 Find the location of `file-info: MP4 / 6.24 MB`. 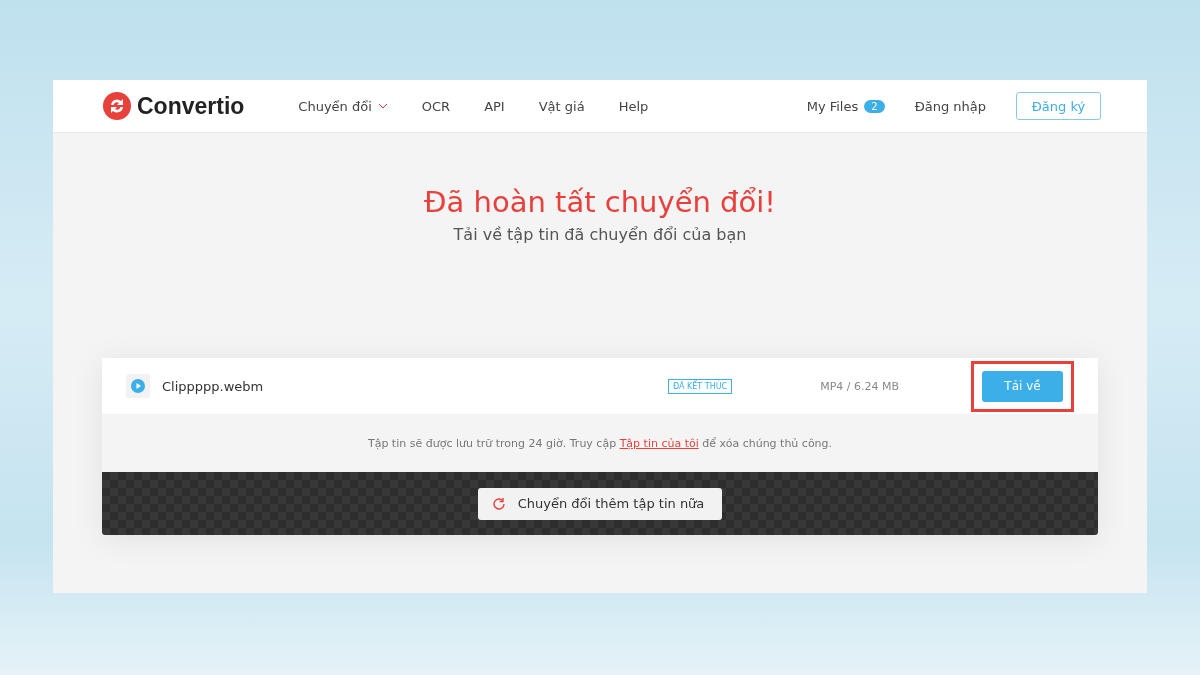

file-info: MP4 / 6.24 MB is located at coordinates (859, 386).